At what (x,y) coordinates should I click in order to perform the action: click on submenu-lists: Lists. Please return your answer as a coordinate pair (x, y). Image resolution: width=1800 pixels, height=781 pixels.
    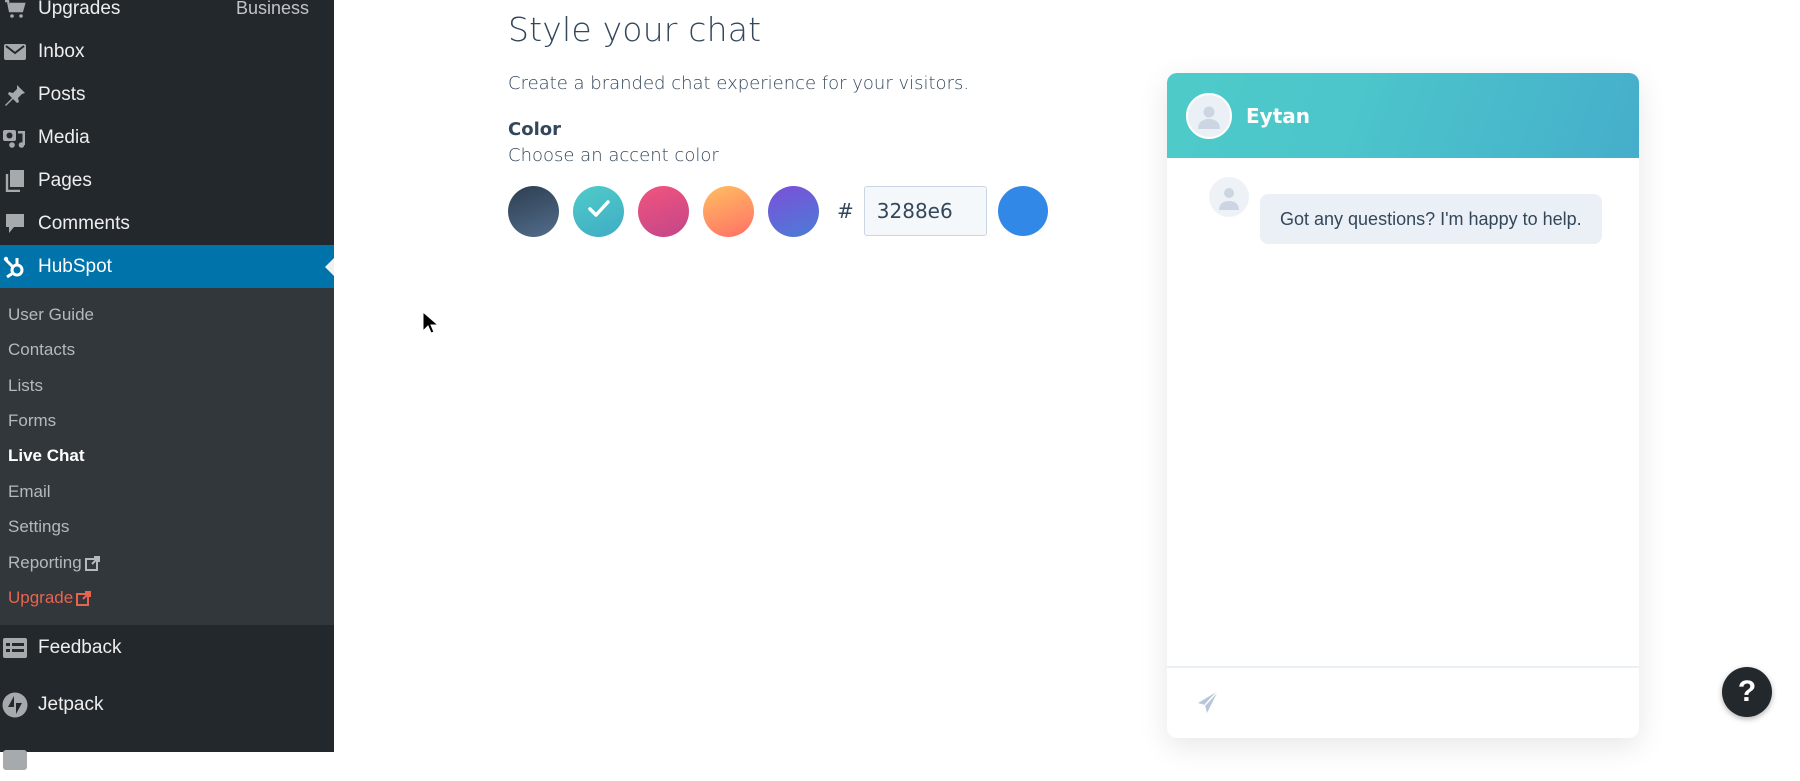
    Looking at the image, I should click on (25, 386).